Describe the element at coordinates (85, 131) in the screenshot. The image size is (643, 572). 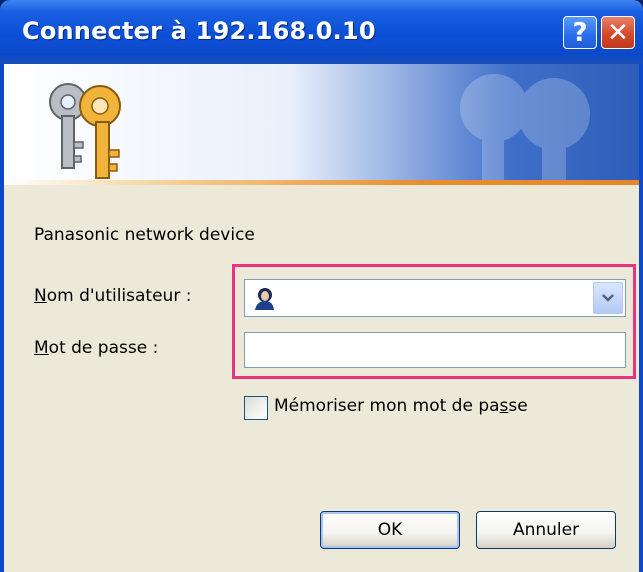
I see `keys-icon` at that location.